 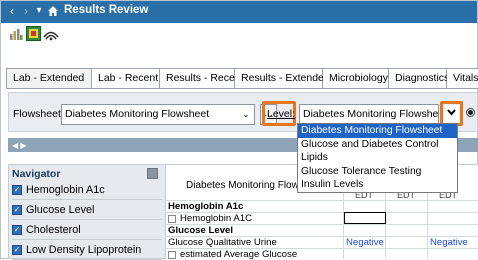 What do you see at coordinates (239, 35) in the screenshot?
I see `icon-toolbar` at bounding box center [239, 35].